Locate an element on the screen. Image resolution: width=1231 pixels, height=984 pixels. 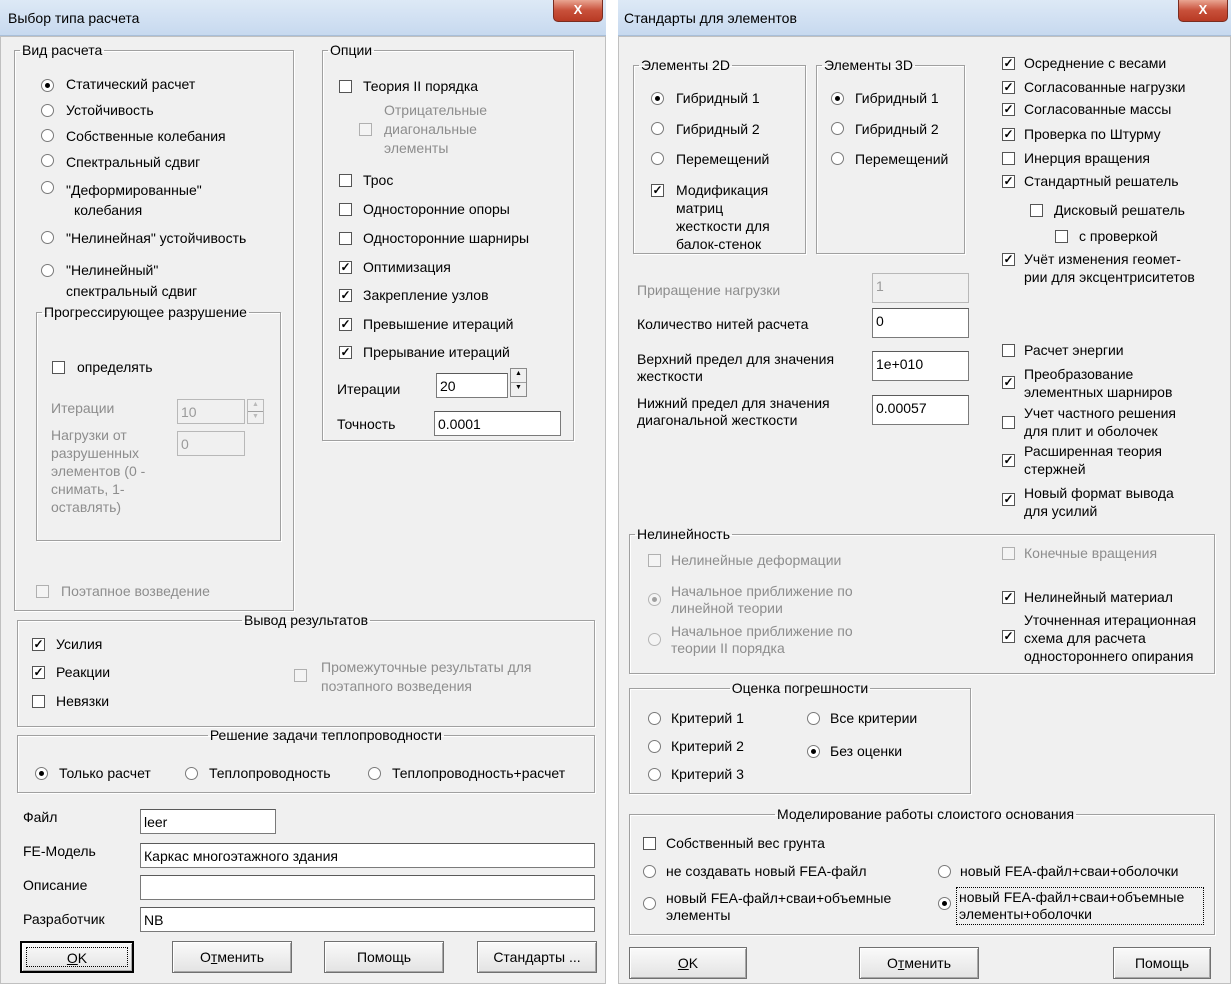
radio-criterion1 is located at coordinates (654, 718).